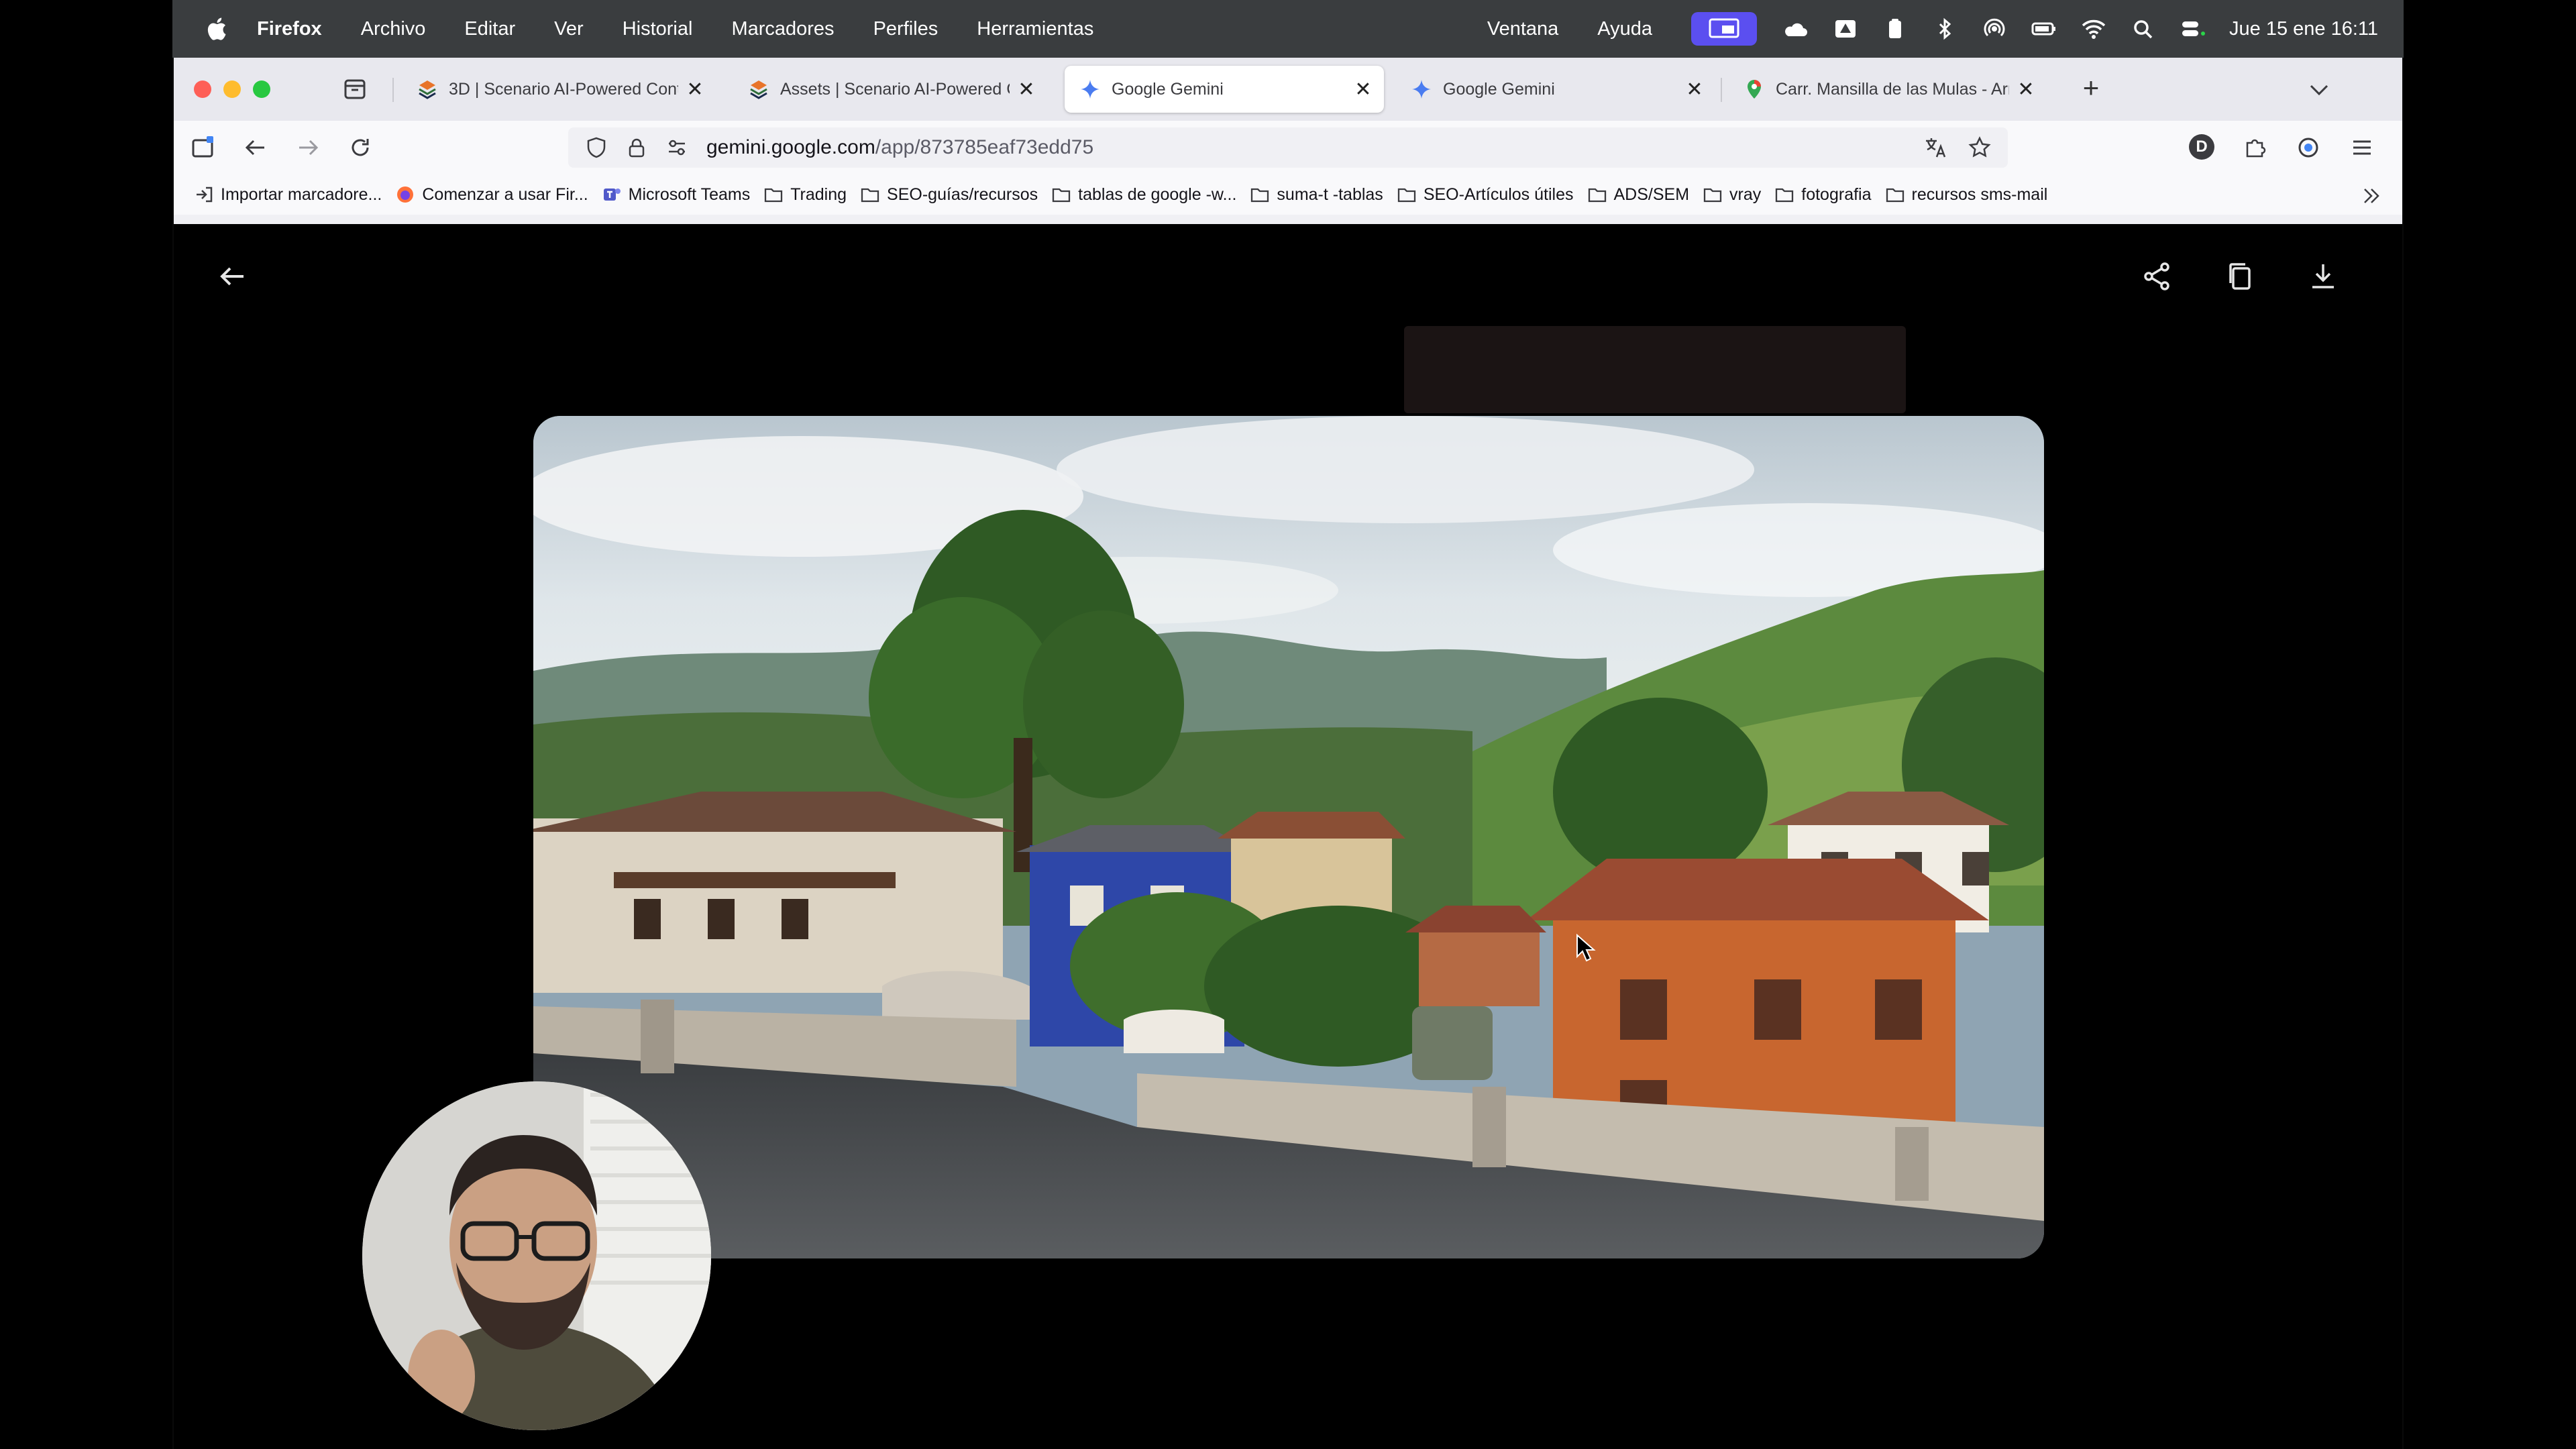 The height and width of the screenshot is (1449, 2576). I want to click on tab-scenario-3d: 3D | Scenario AI-Powered Content ✕, so click(559, 89).